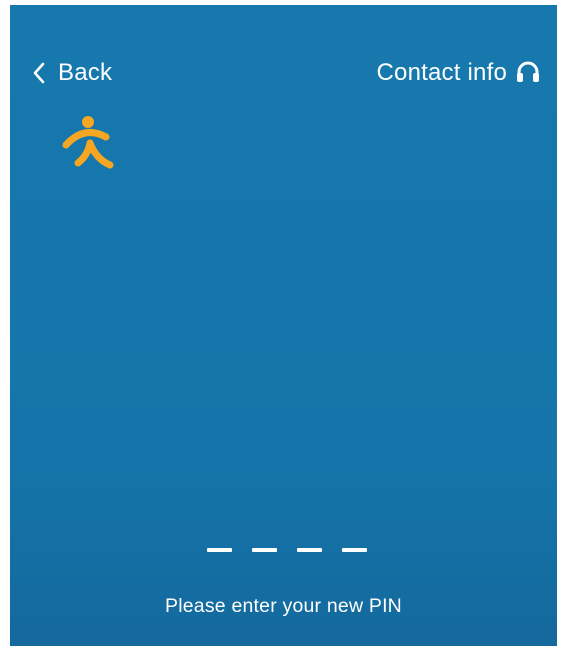 This screenshot has height=646, width=565. What do you see at coordinates (283, 606) in the screenshot?
I see `pin-prompt-text: Please enter your new PIN` at bounding box center [283, 606].